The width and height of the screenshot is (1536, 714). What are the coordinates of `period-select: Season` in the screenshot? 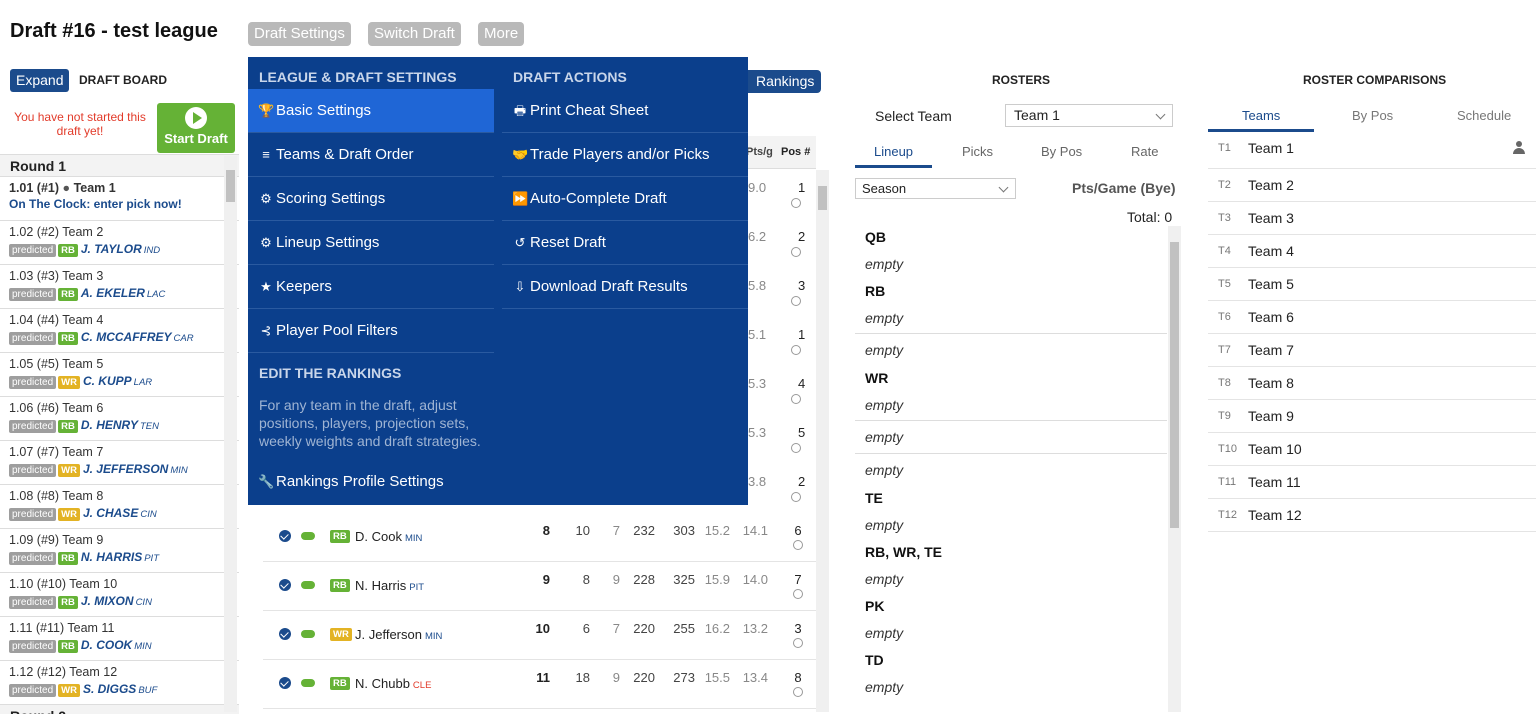 It's located at (935, 188).